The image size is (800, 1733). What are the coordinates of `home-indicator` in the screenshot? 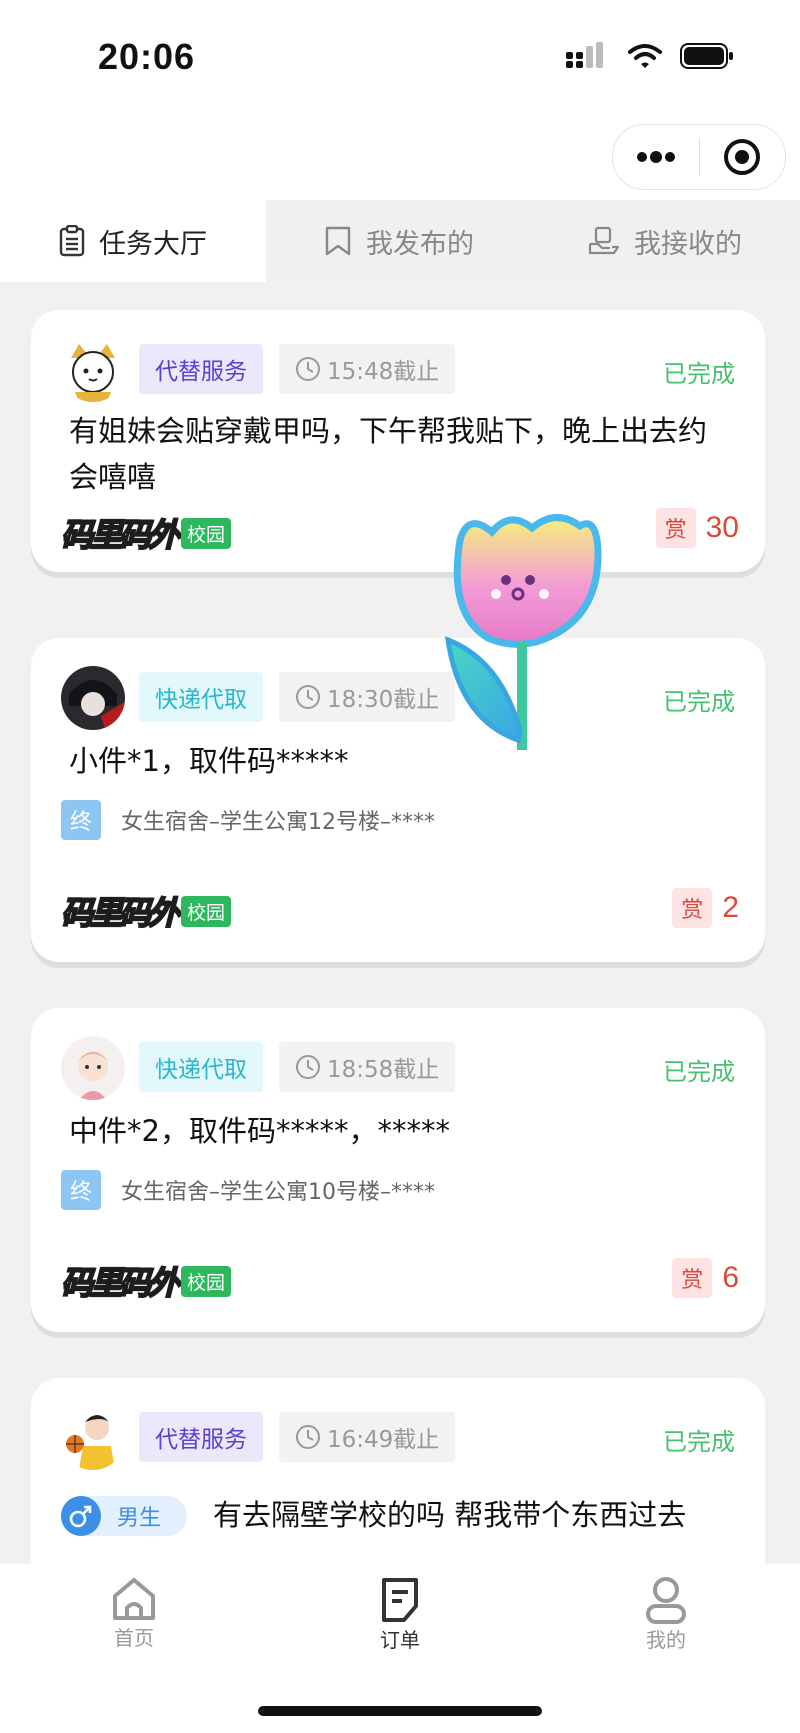 It's located at (400, 1711).